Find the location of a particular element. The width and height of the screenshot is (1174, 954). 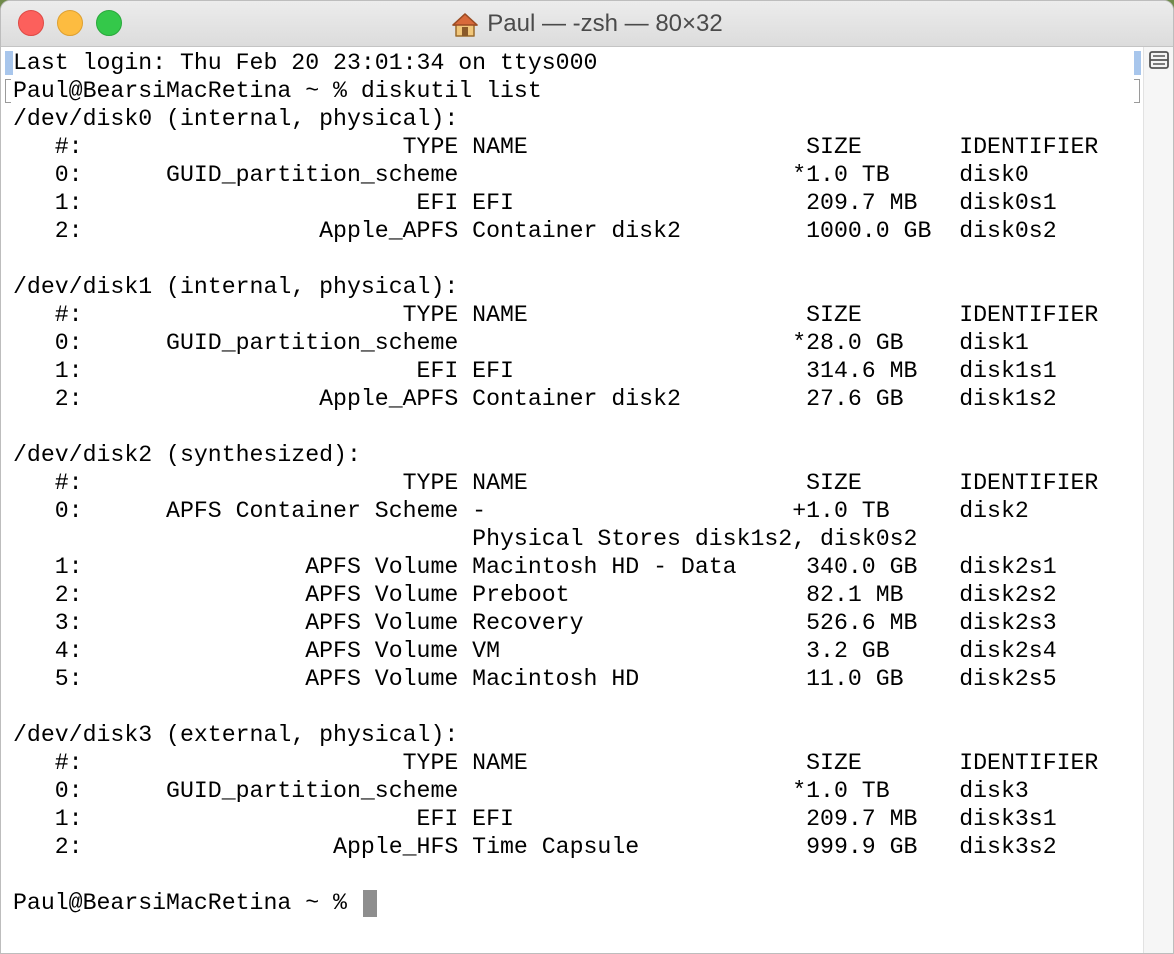

terminal-line: 2: APFS Volume Preboot 82.1 MB disk2s2 is located at coordinates (535, 595).